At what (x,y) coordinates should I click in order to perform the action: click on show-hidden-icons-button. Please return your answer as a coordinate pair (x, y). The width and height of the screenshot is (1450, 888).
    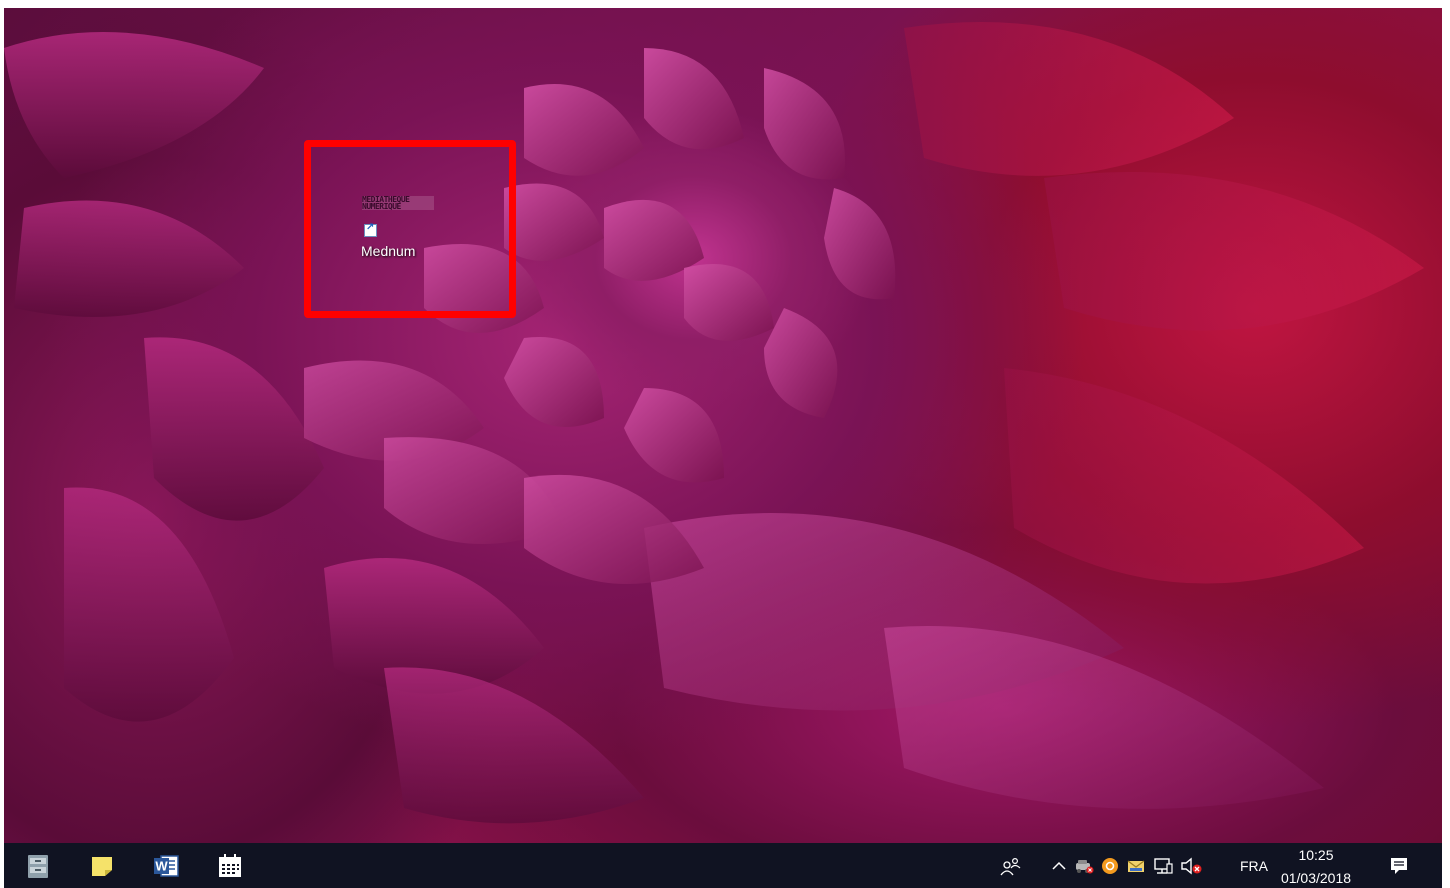
    Looking at the image, I should click on (1059, 865).